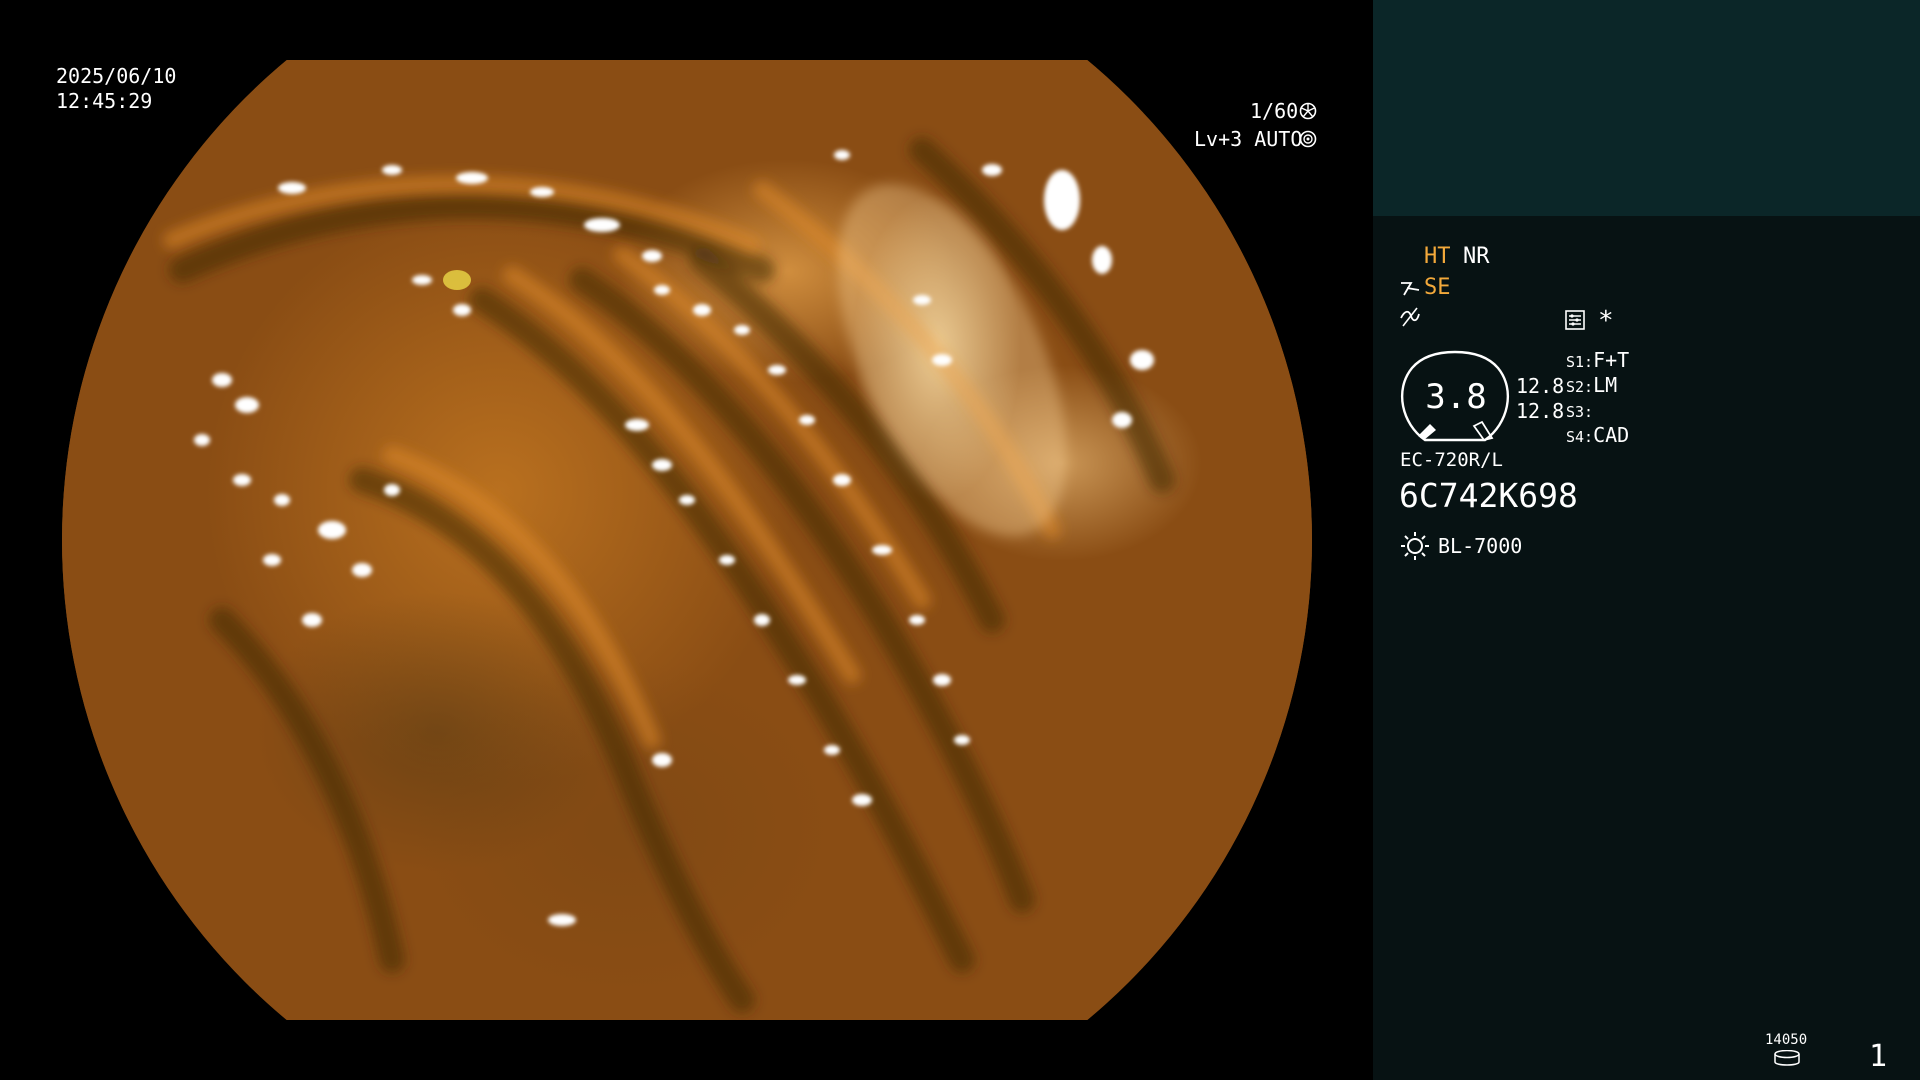  Describe the element at coordinates (1451, 460) in the screenshot. I see `scope-model: EC-720R/L` at that location.